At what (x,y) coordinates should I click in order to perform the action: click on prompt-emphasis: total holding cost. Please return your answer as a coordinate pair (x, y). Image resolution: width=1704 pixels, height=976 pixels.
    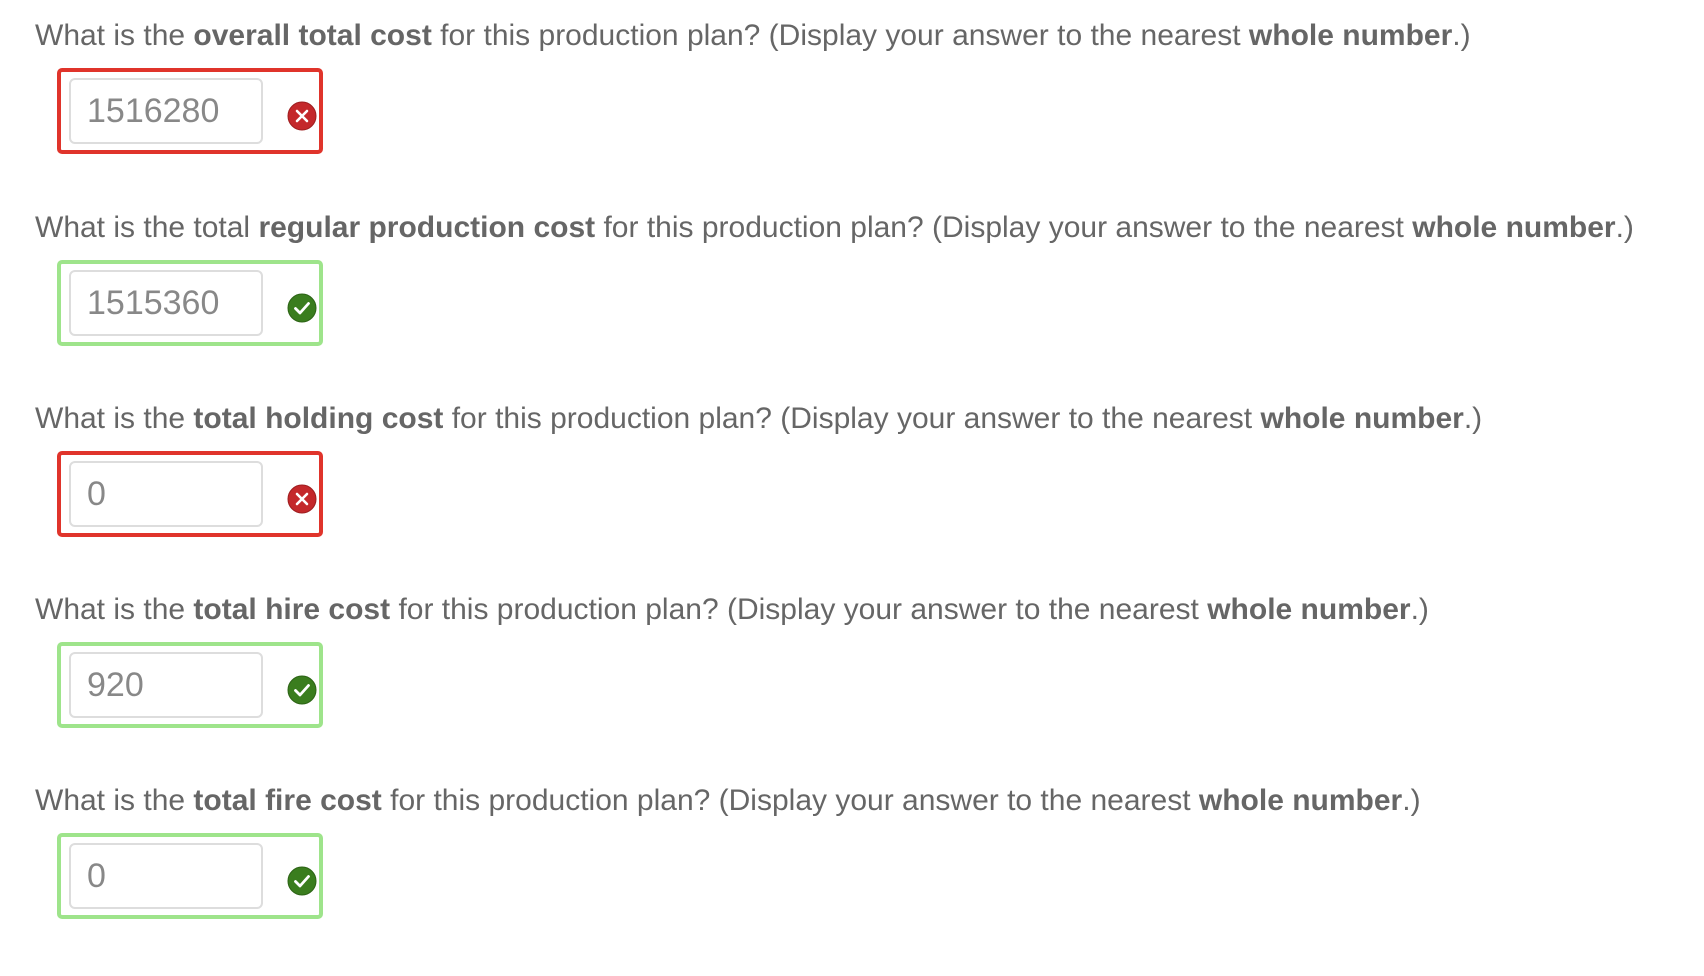
    Looking at the image, I should click on (318, 418).